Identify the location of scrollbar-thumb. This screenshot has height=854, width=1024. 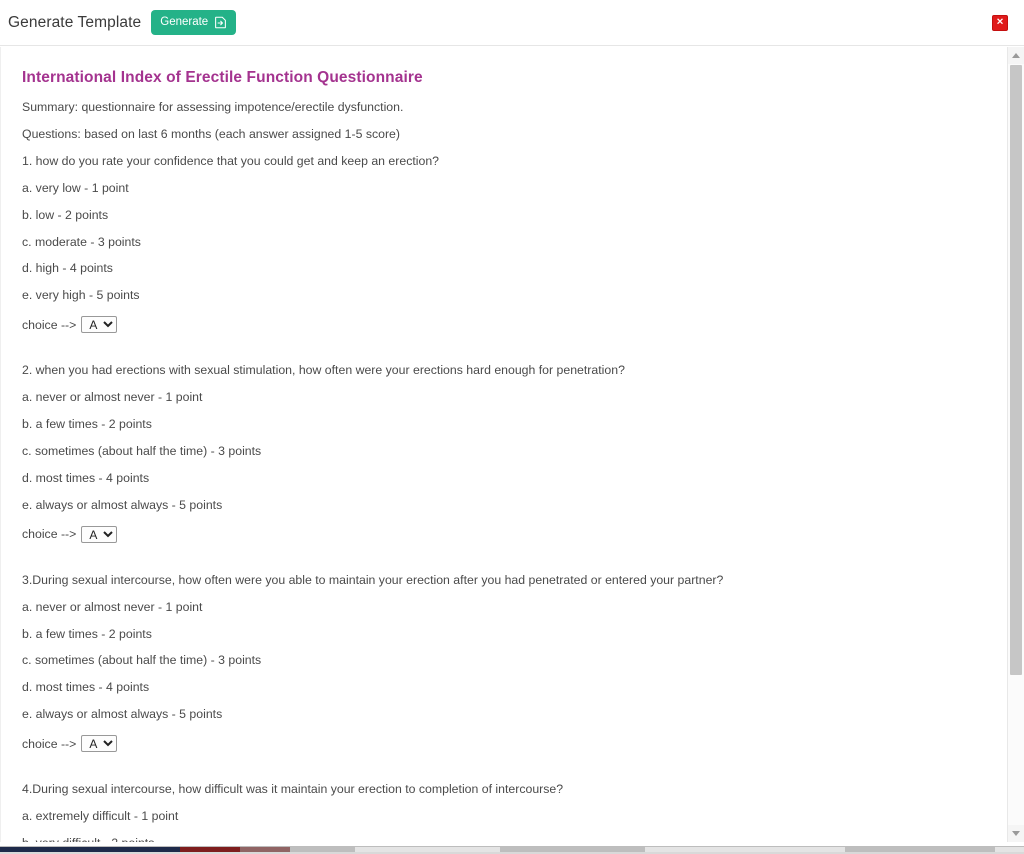
(1016, 370).